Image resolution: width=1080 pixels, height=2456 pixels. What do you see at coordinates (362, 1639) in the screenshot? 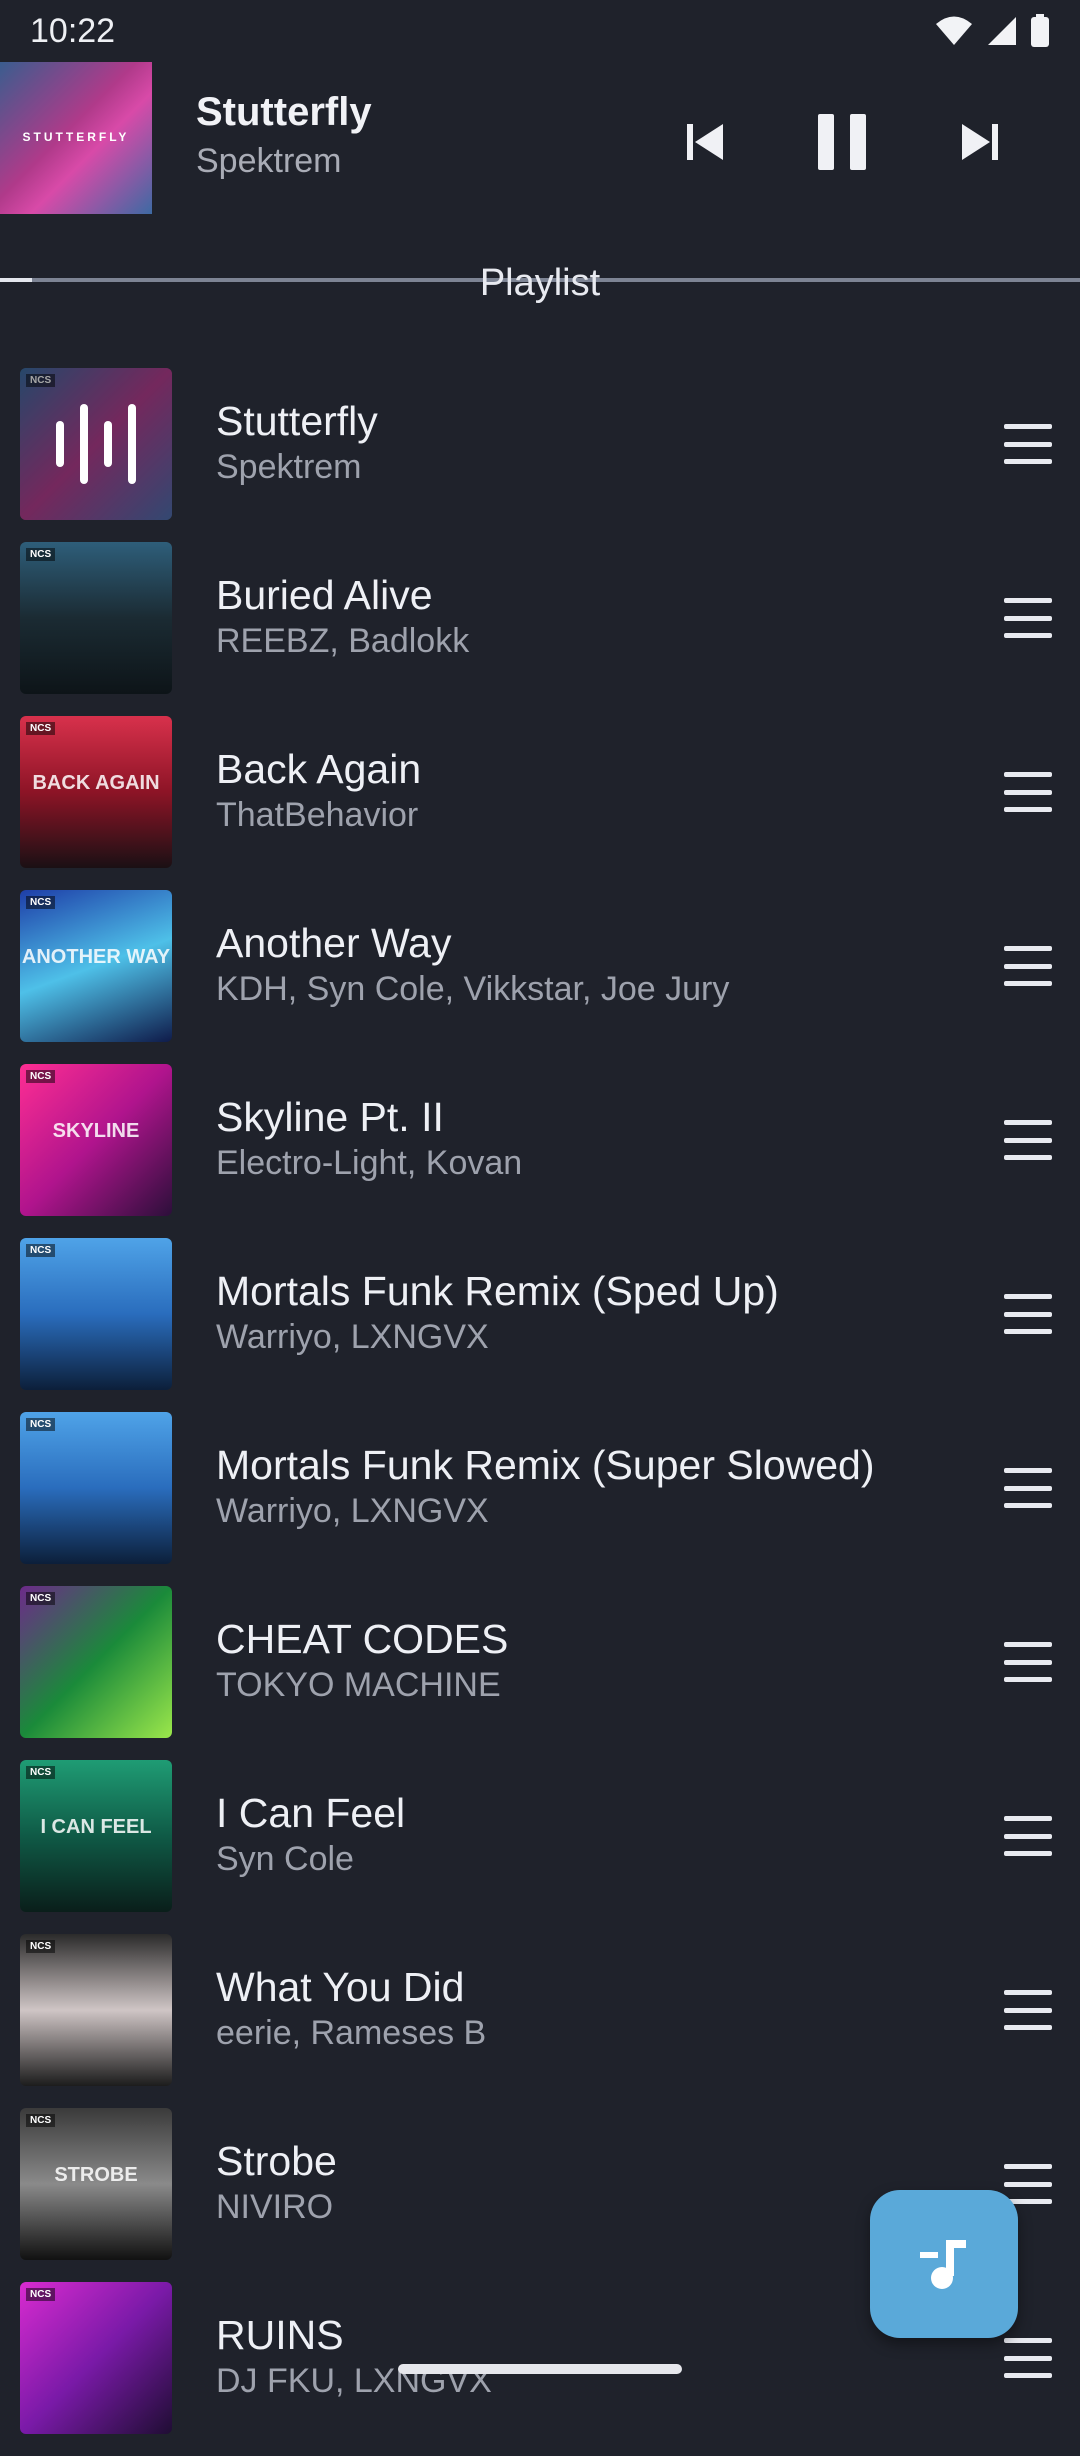
I see `track-title: CHEAT CODES` at bounding box center [362, 1639].